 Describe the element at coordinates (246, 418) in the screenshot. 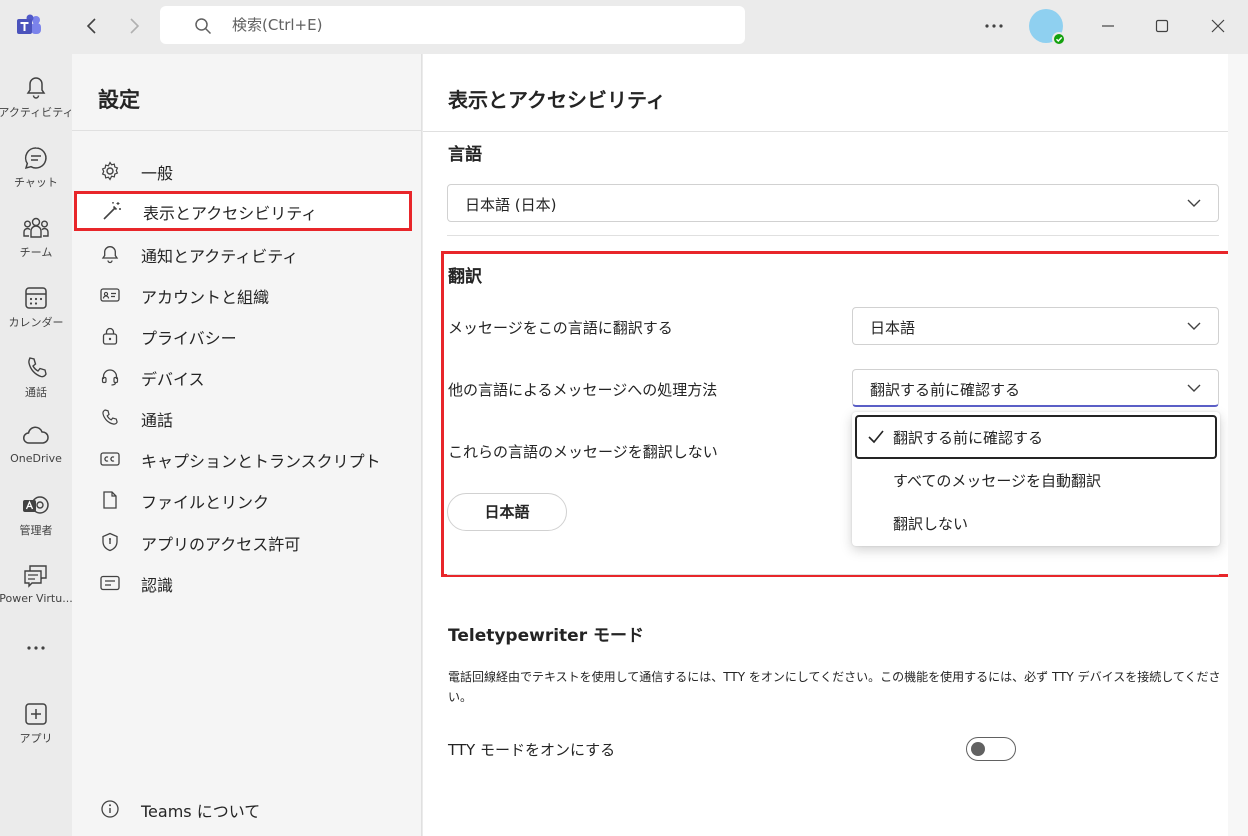

I see `settings-item-calls: 通話` at that location.